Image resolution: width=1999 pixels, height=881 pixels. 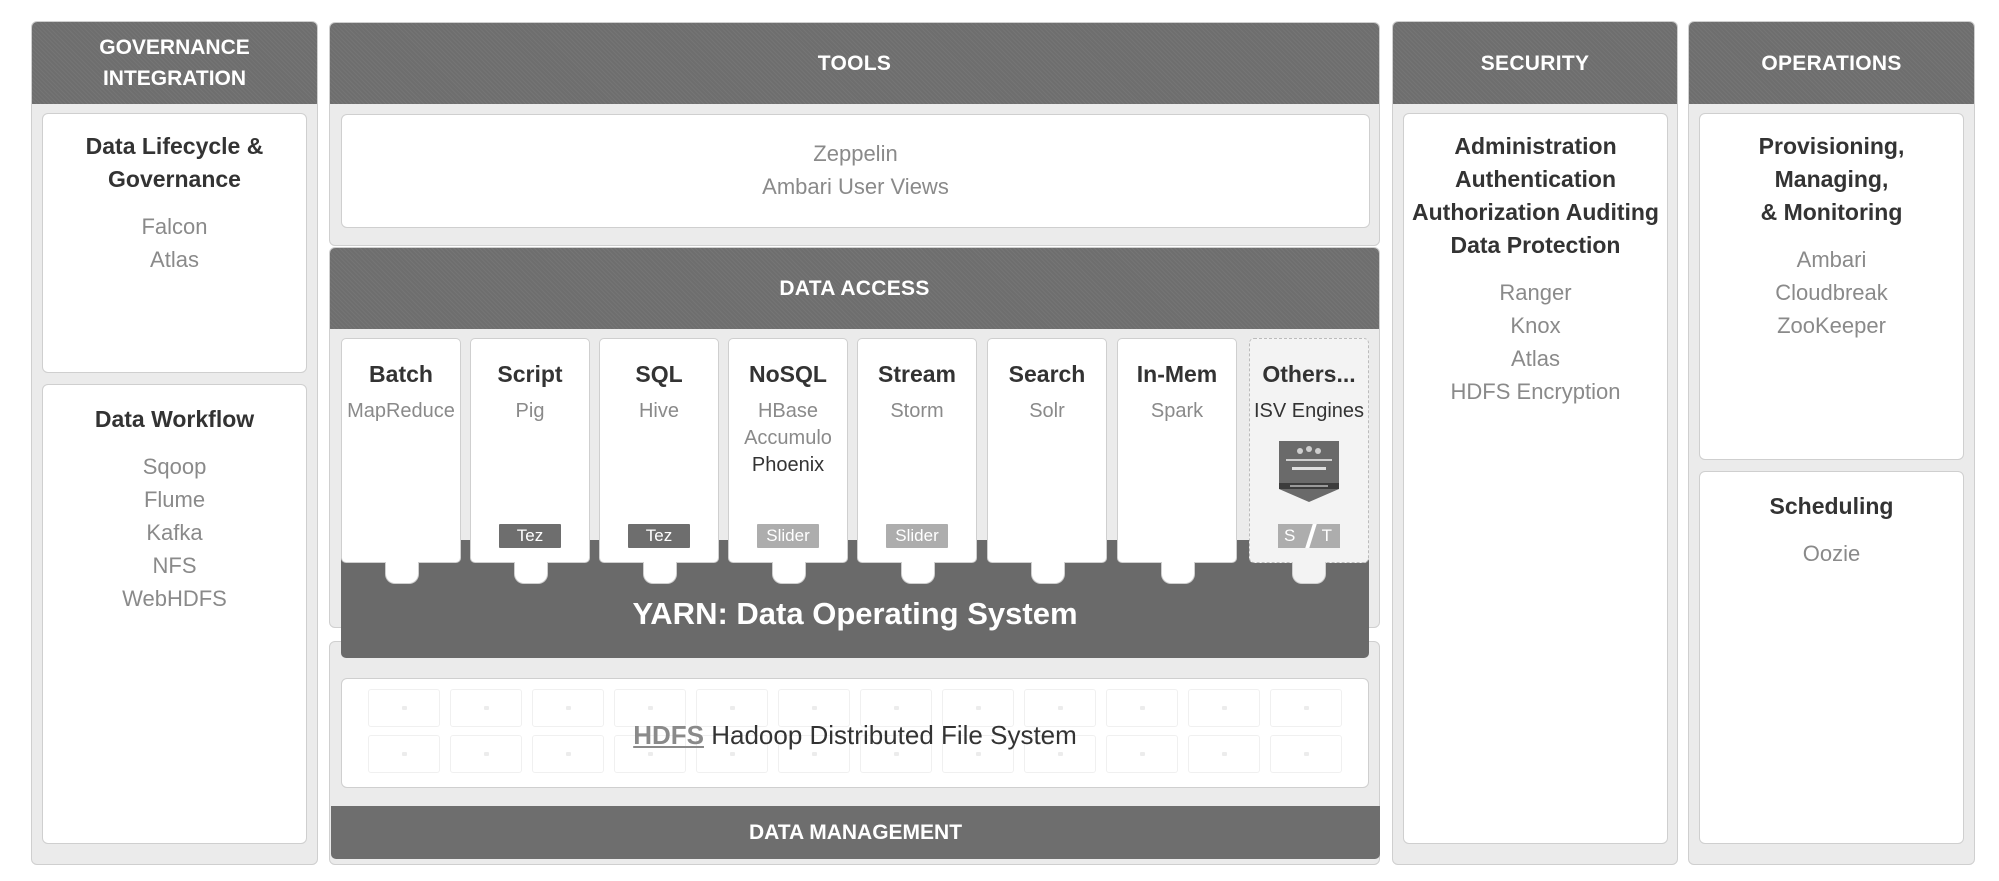 I want to click on engine-name: In-Mem, so click(x=1177, y=374).